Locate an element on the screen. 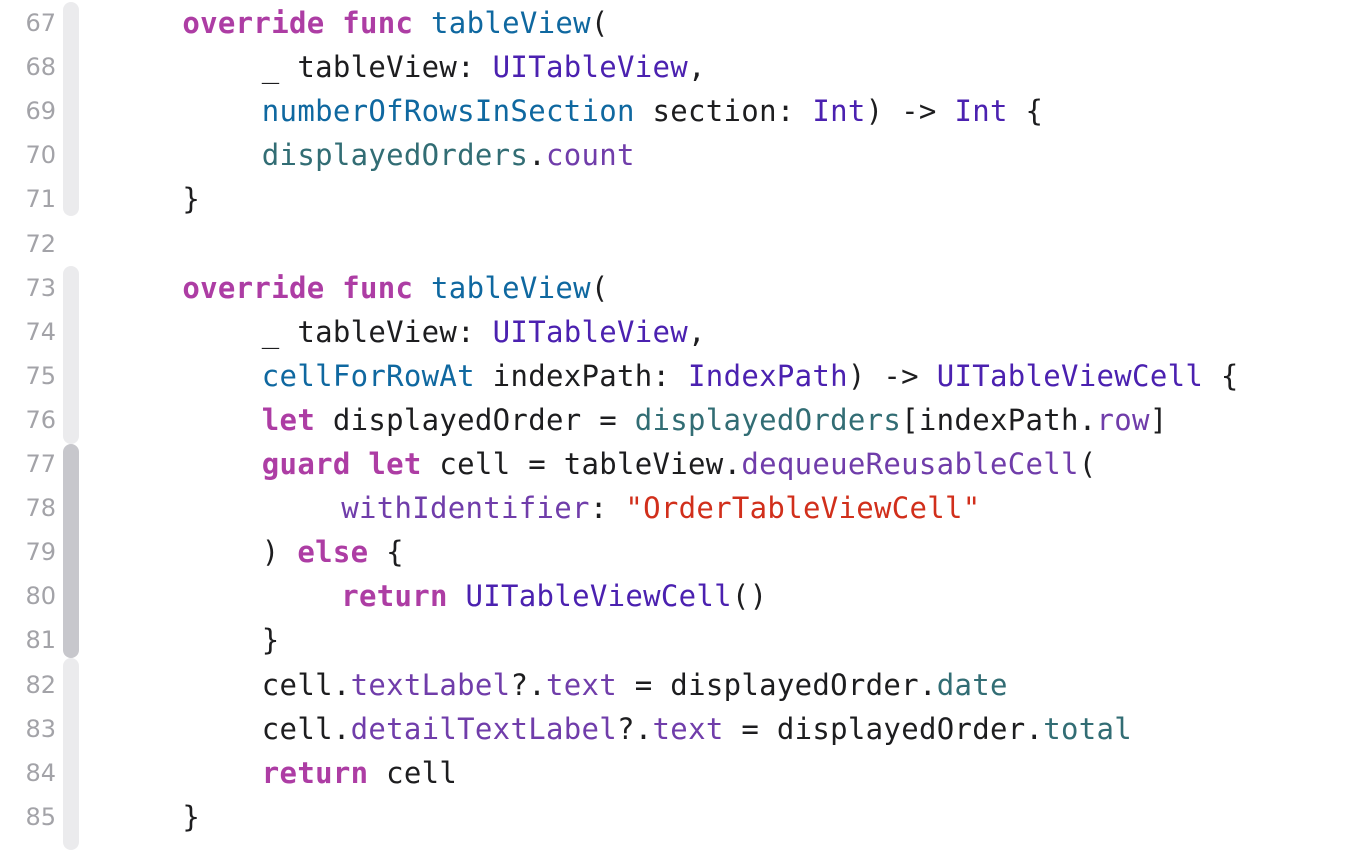 This screenshot has height=850, width=1358. code-line: ) else { is located at coordinates (333, 552).